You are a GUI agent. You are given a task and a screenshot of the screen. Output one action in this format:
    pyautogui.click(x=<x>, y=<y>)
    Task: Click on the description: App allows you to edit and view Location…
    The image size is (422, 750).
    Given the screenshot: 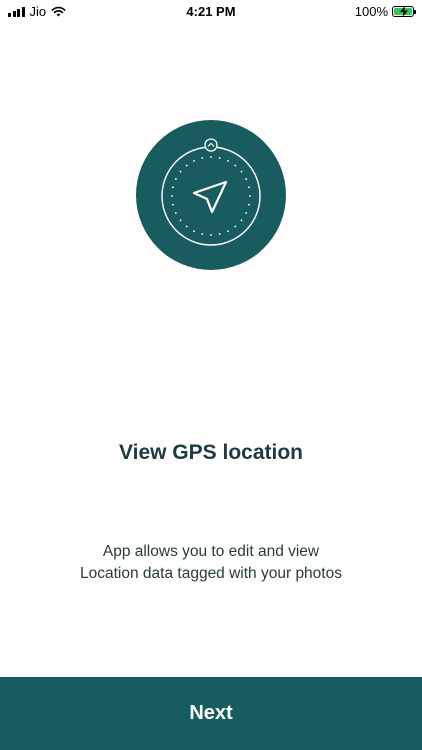 What is the action you would take?
    pyautogui.click(x=211, y=563)
    